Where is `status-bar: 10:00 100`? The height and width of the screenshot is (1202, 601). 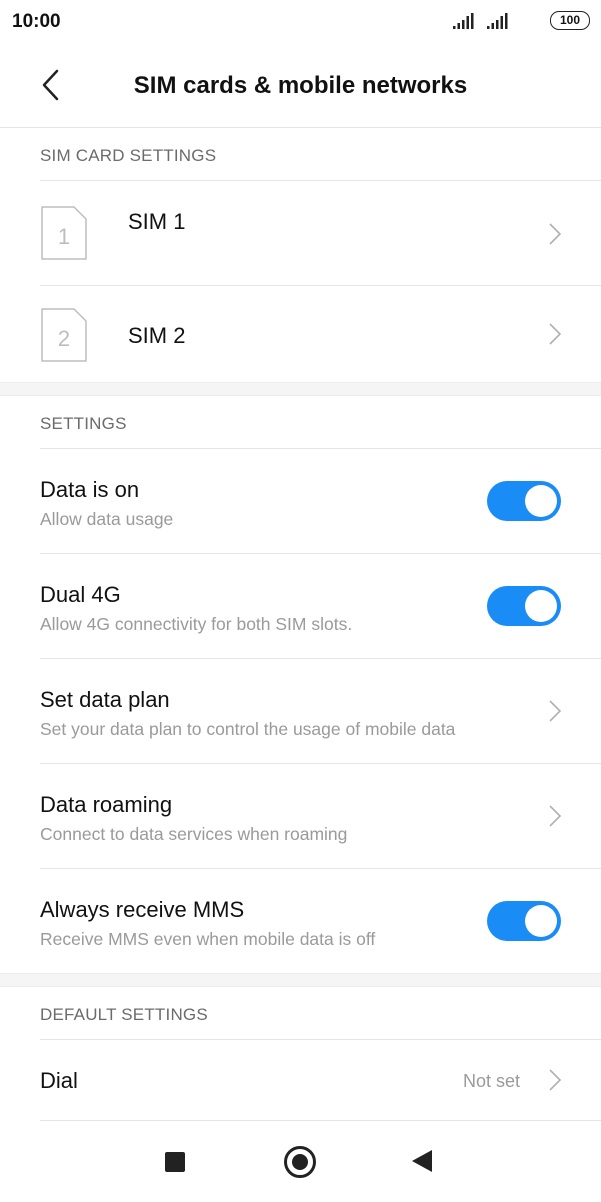
status-bar: 10:00 100 is located at coordinates (300, 22).